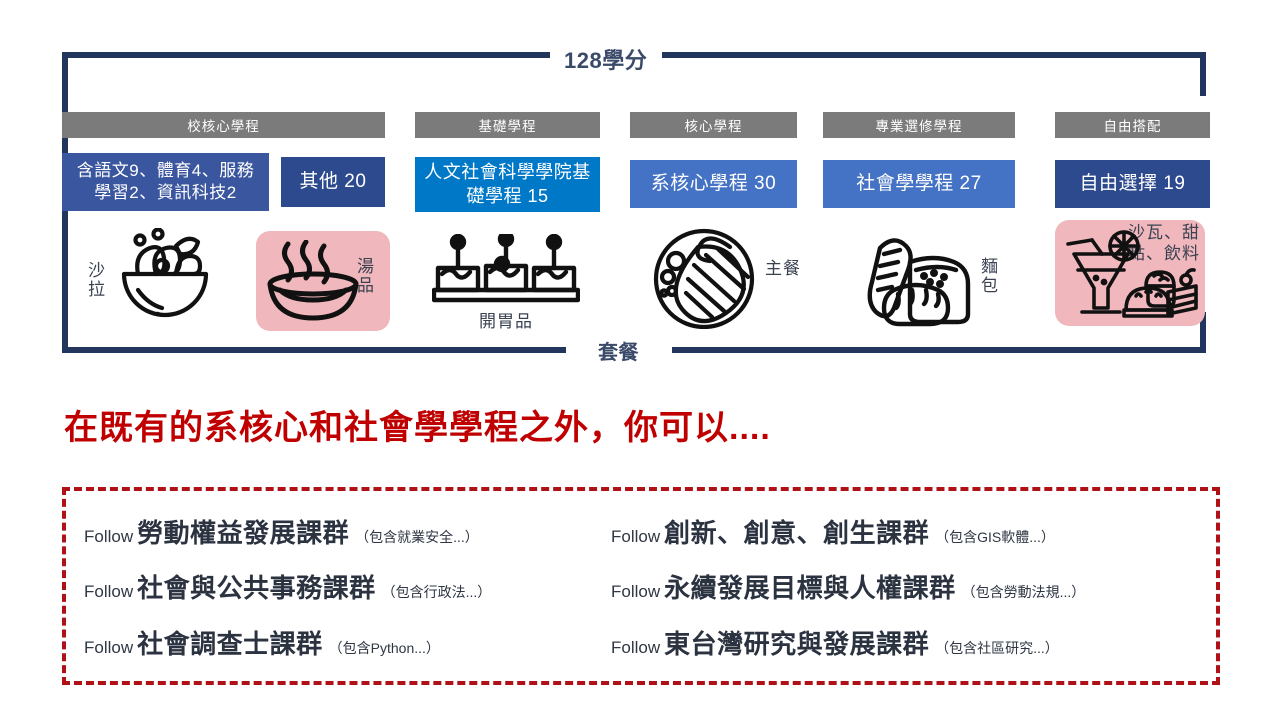 The width and height of the screenshot is (1280, 720). I want to click on main-dish-icon, so click(704, 278).